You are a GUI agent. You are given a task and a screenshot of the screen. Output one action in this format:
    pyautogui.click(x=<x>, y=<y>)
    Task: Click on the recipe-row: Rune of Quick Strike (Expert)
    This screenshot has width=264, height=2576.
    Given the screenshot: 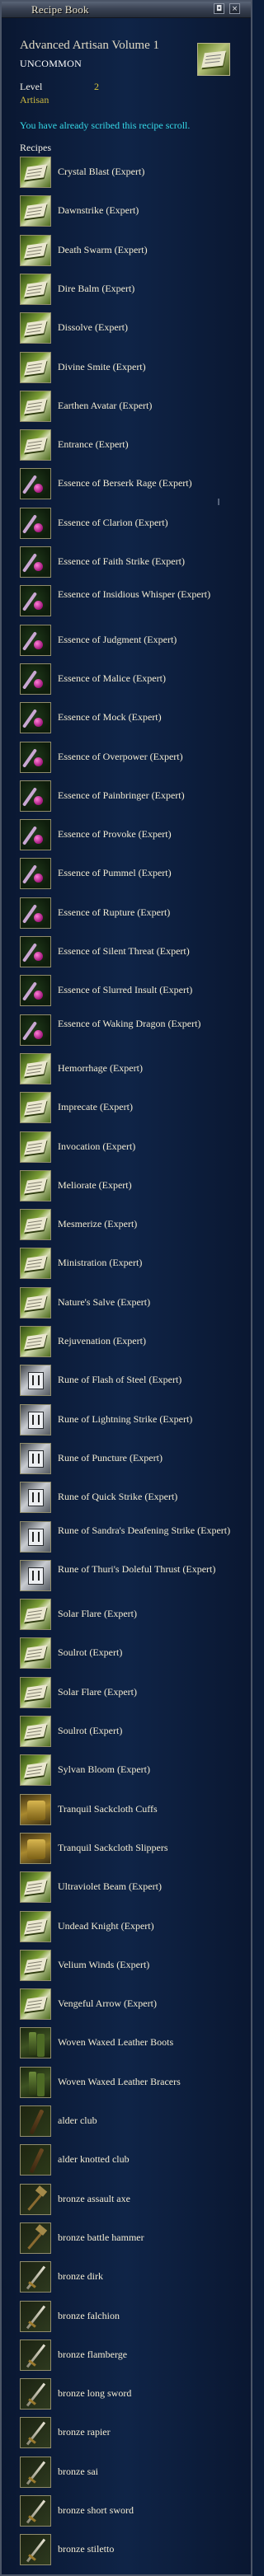 What is the action you would take?
    pyautogui.click(x=131, y=1497)
    